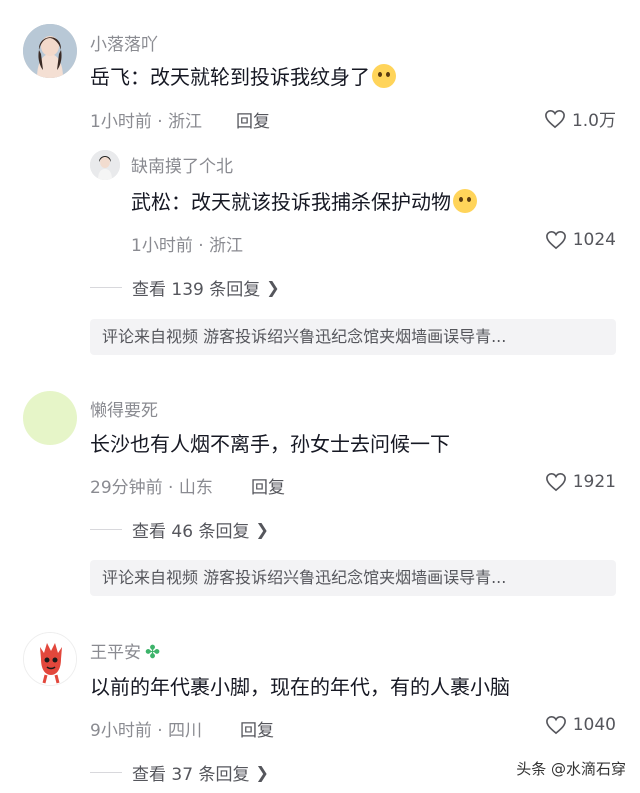 This screenshot has height=793, width=640. Describe the element at coordinates (124, 408) in the screenshot. I see `username: 懒得要死` at that location.